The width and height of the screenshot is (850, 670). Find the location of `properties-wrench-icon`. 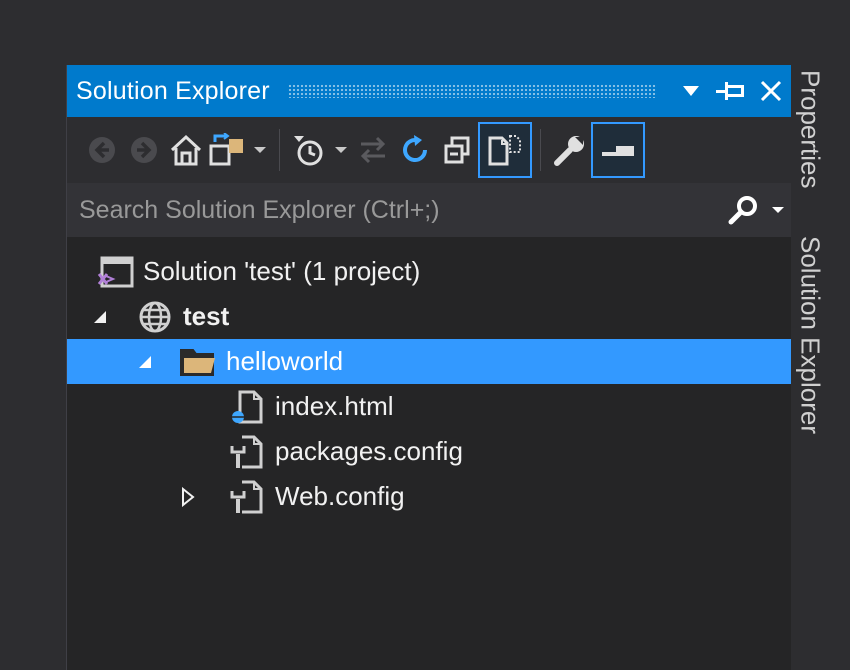

properties-wrench-icon is located at coordinates (569, 151).